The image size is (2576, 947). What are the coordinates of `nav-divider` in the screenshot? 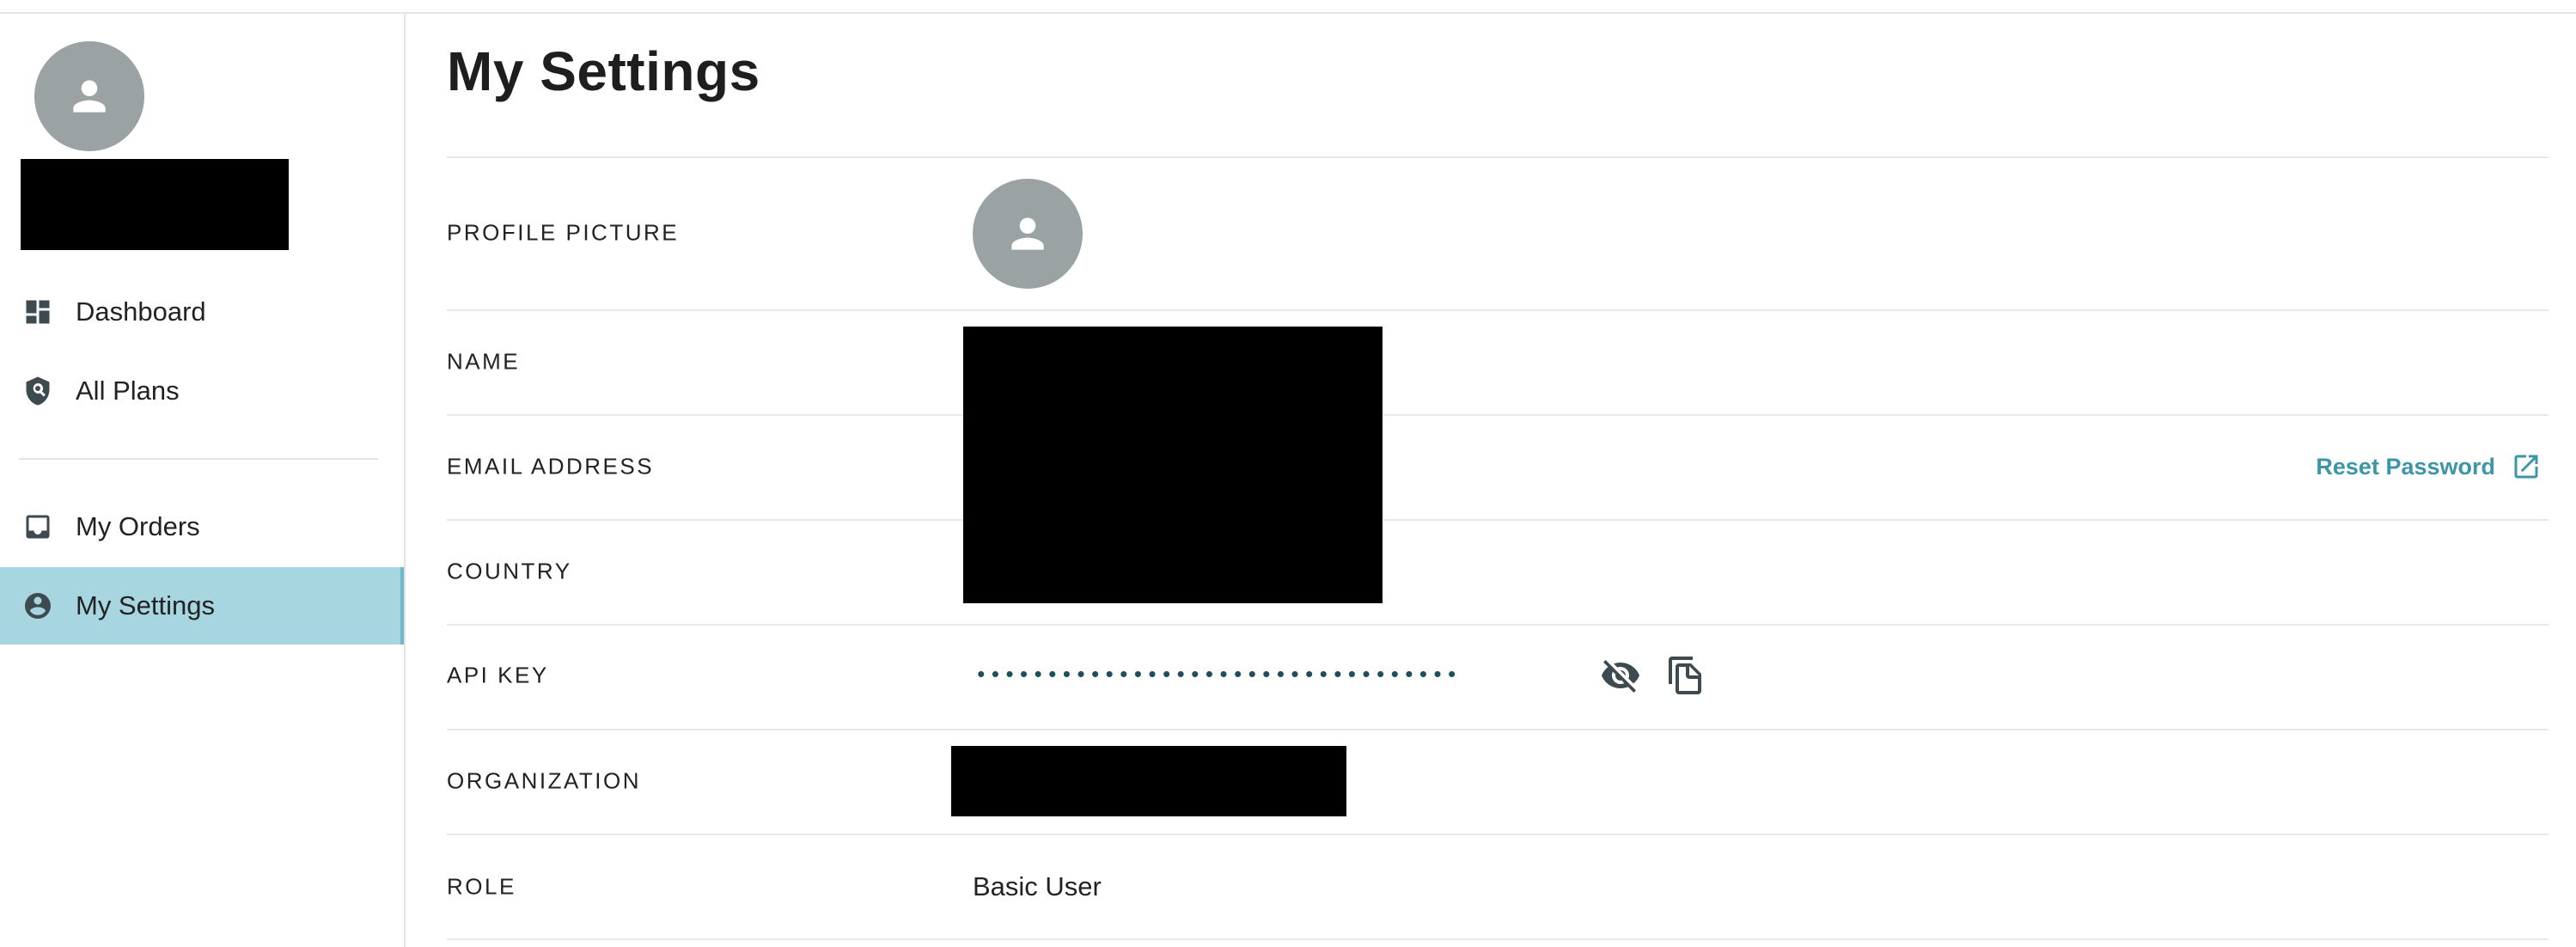 It's located at (198, 459).